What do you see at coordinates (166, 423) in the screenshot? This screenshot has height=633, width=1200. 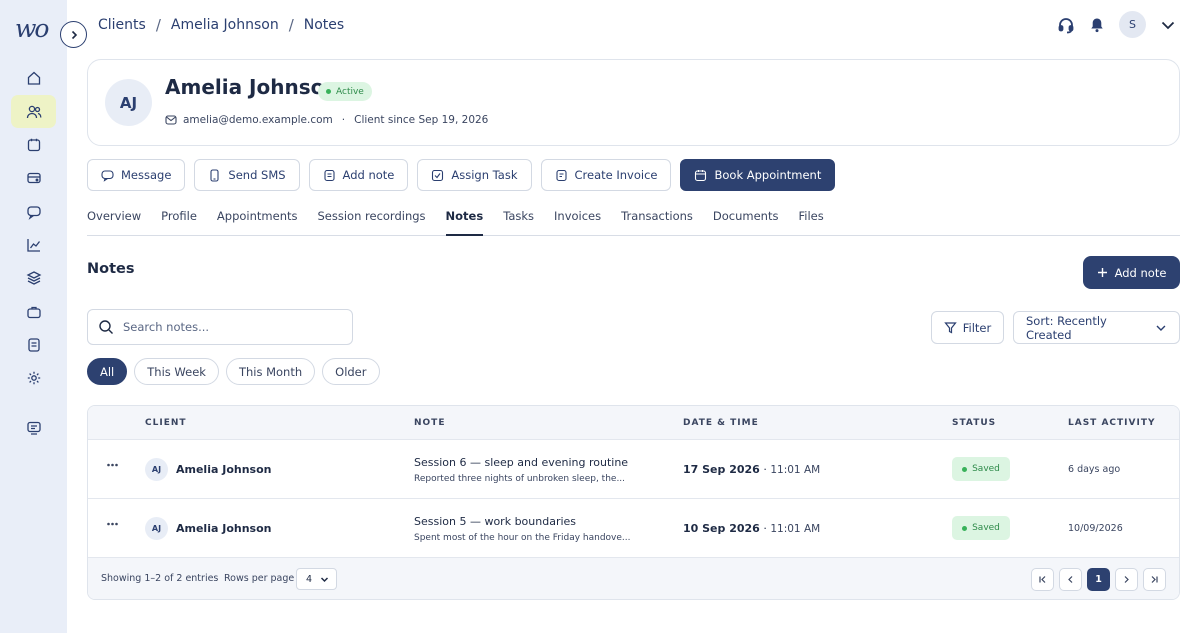 I see `column-header-client: CLIENT` at bounding box center [166, 423].